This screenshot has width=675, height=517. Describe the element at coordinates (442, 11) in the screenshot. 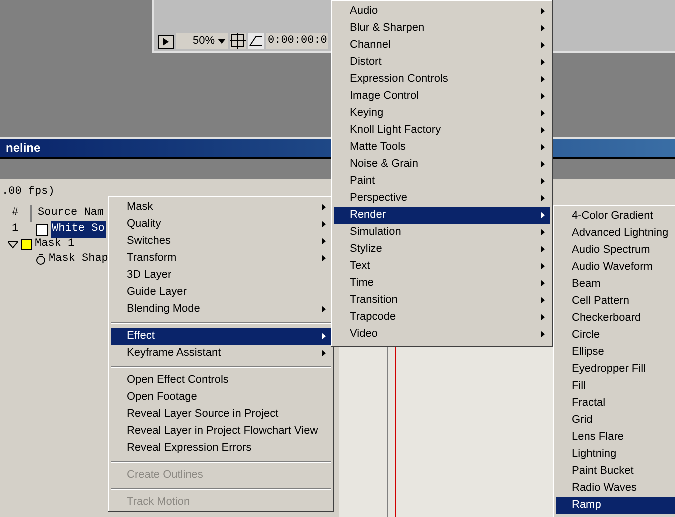

I see `menu-item: Audio` at that location.